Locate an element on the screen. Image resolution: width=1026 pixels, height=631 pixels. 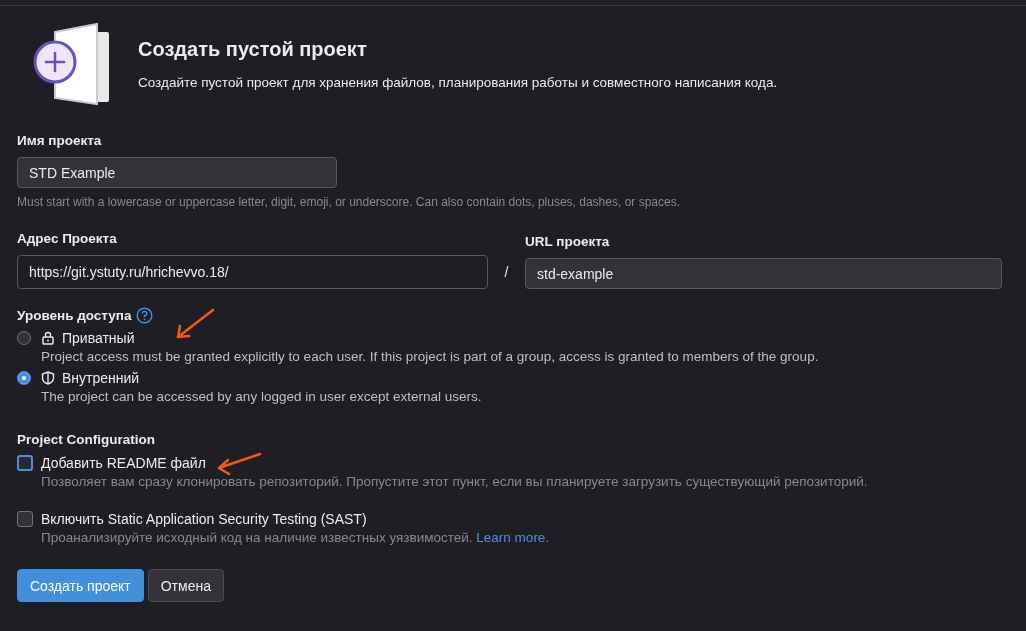
page-title: Создать пустой проект is located at coordinates (253, 49).